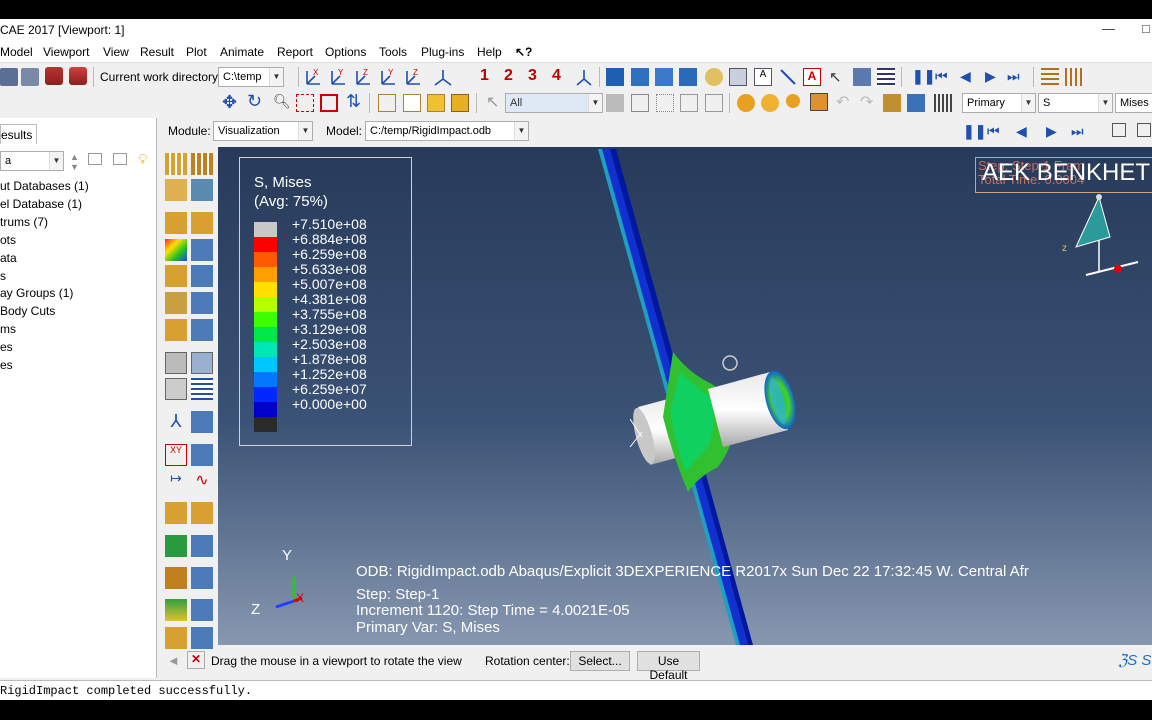 Image resolution: width=1152 pixels, height=720 pixels. I want to click on contour-plot-active-icon, so click(176, 250).